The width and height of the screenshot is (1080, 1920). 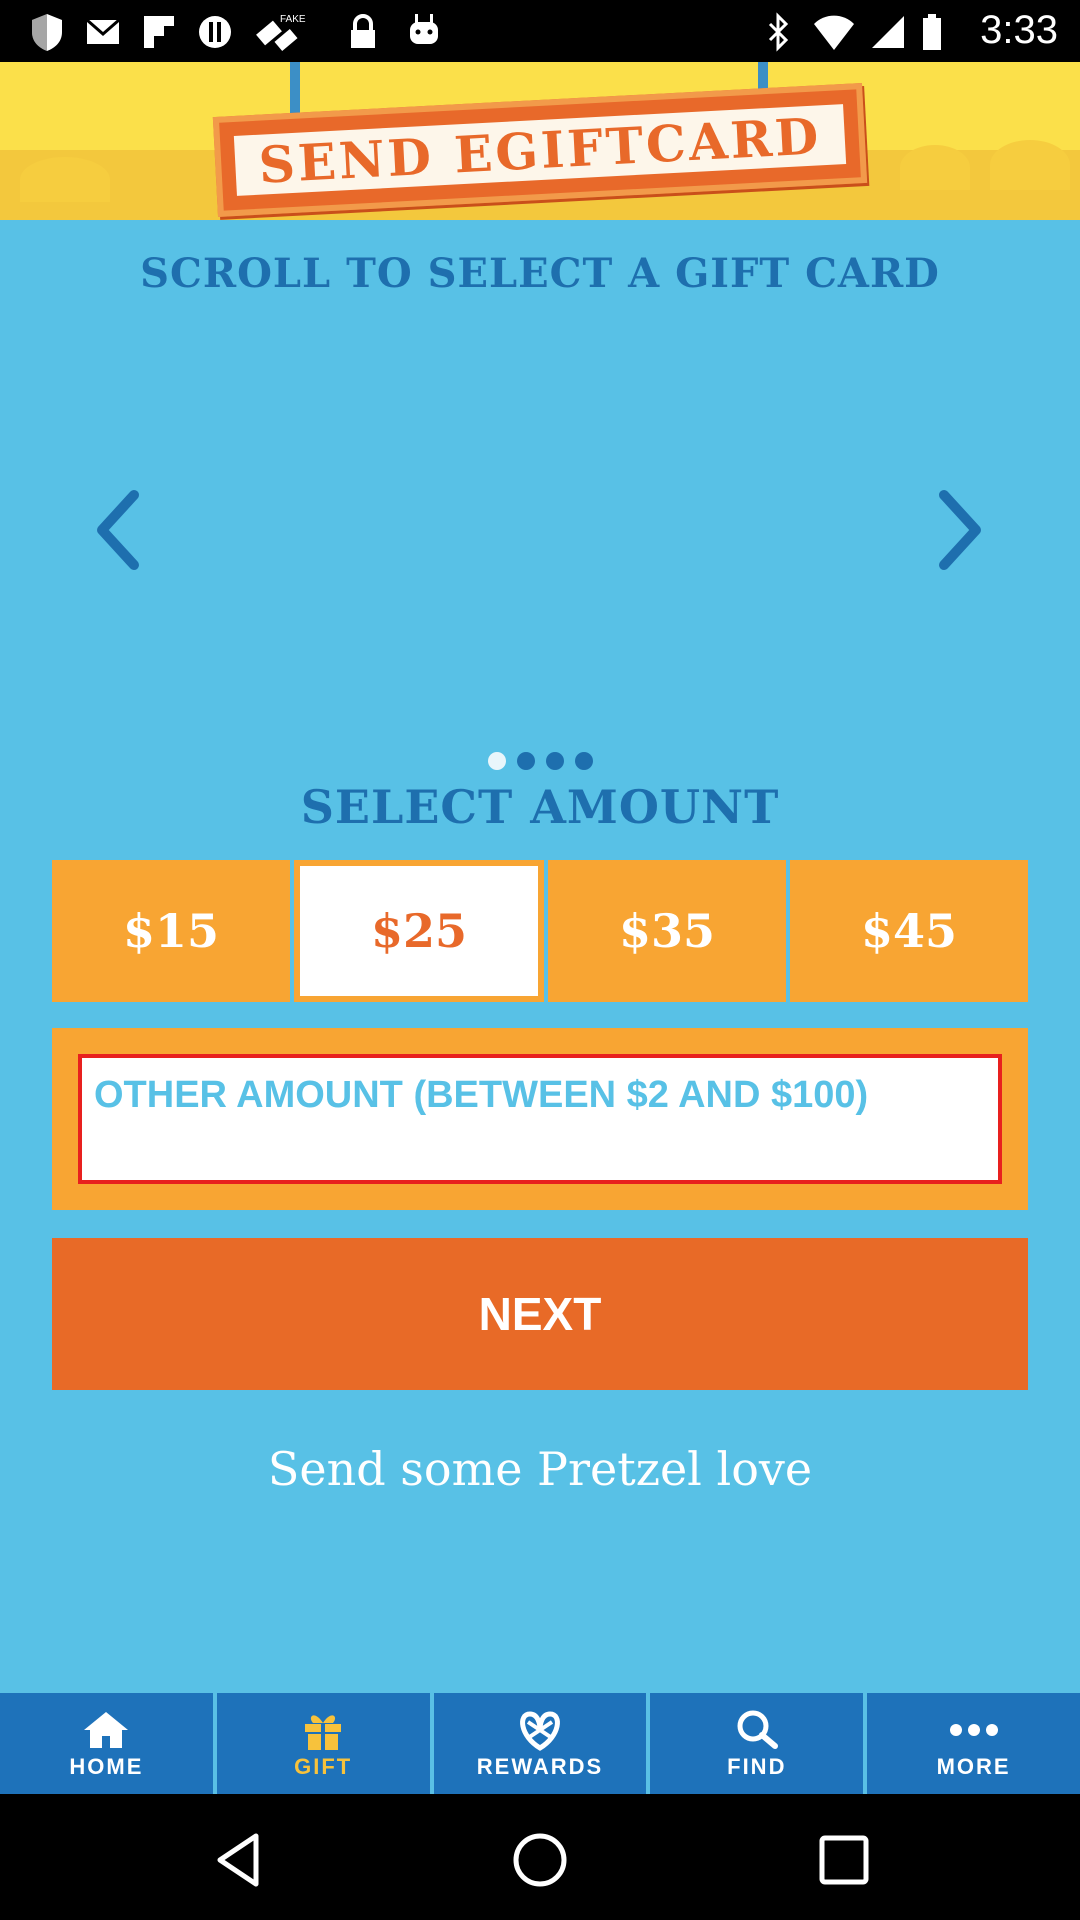 I want to click on home-system-button, so click(x=540, y=1860).